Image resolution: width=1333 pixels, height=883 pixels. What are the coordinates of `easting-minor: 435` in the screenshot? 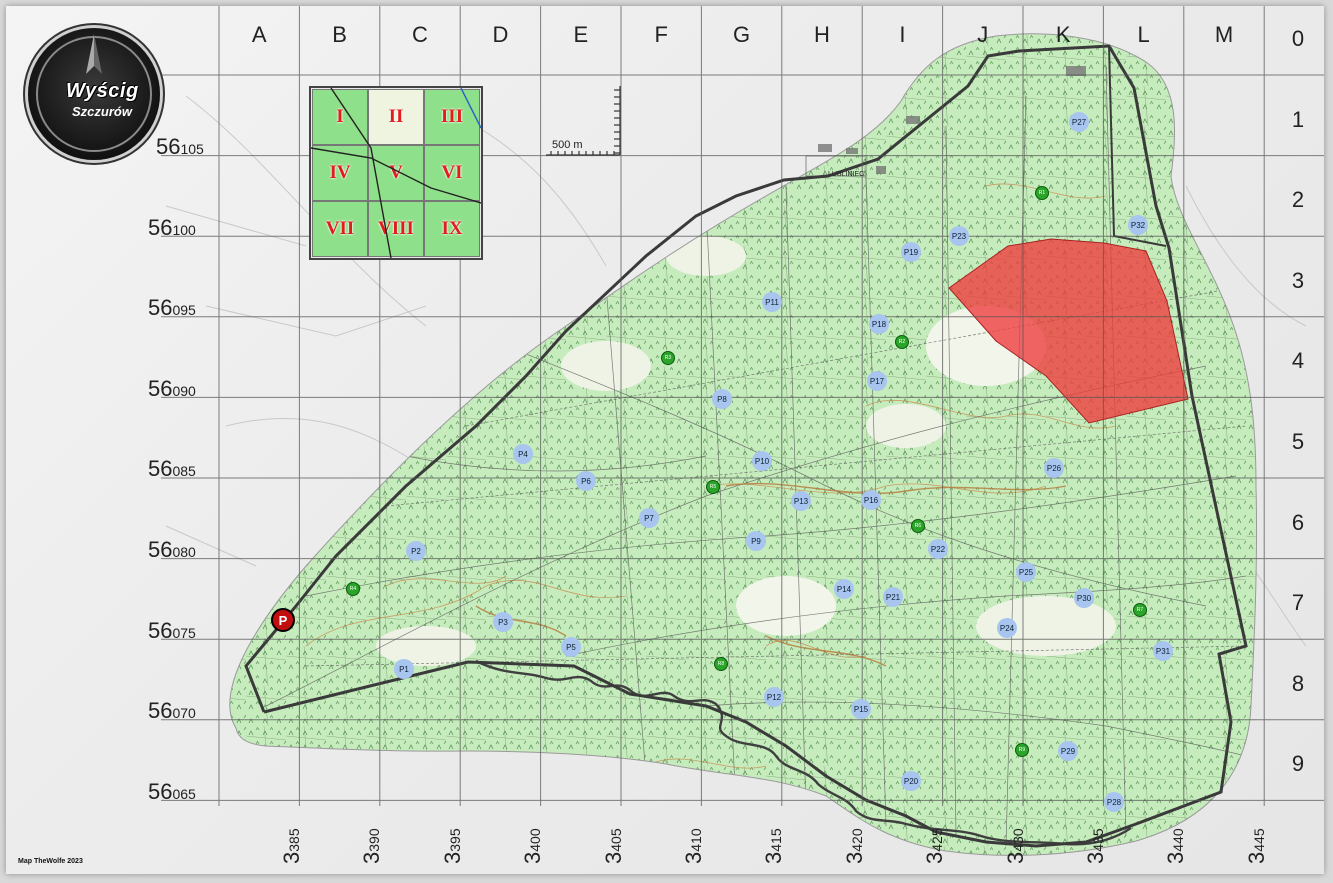 It's located at (1098, 840).